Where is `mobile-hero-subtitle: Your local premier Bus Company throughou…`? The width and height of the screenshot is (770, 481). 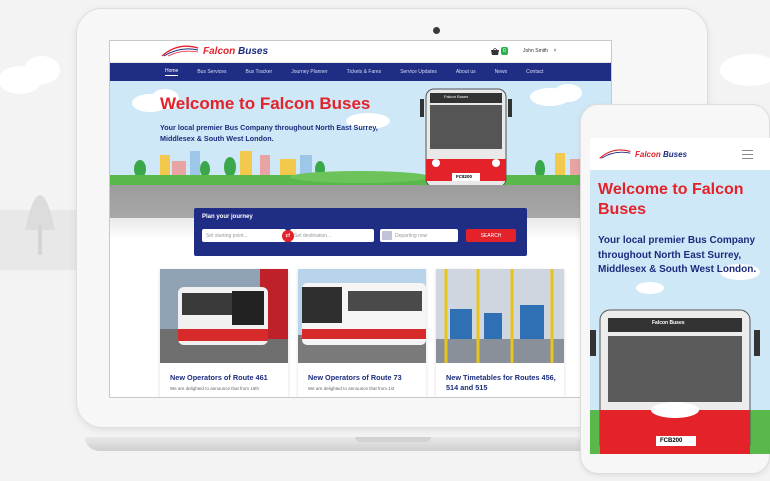
mobile-hero-subtitle: Your local premier Bus Company throughou… is located at coordinates (677, 255).